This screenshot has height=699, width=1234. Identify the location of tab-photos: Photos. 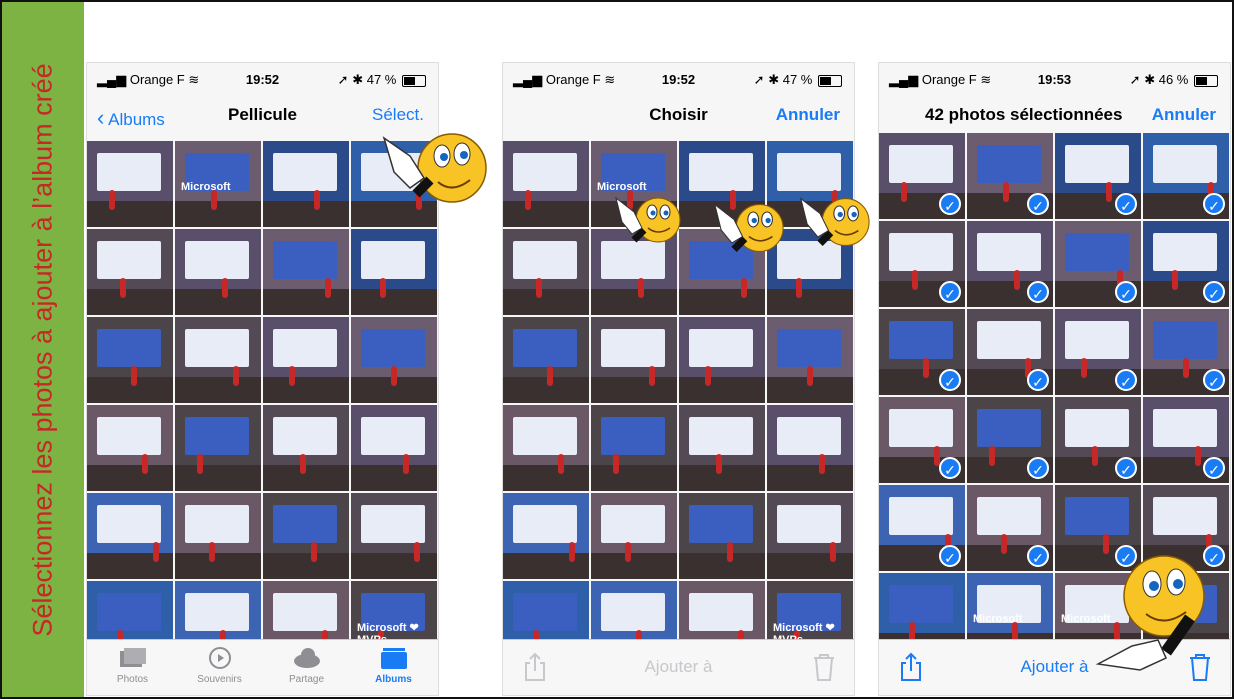
(132, 665).